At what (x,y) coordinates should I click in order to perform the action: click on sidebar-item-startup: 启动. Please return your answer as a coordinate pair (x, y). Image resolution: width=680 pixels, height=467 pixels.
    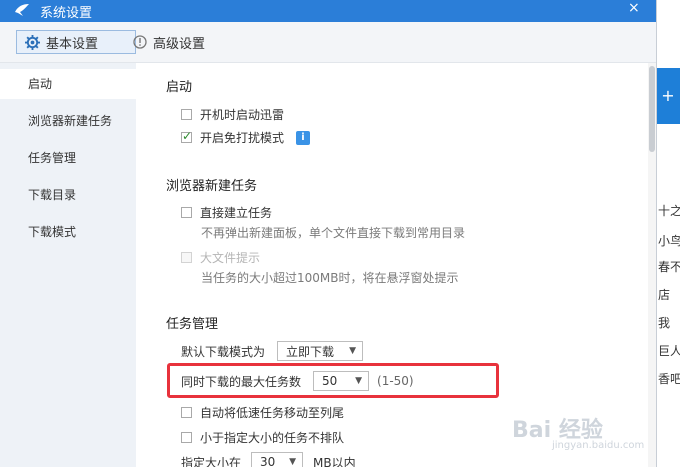
    Looking at the image, I should click on (68, 84).